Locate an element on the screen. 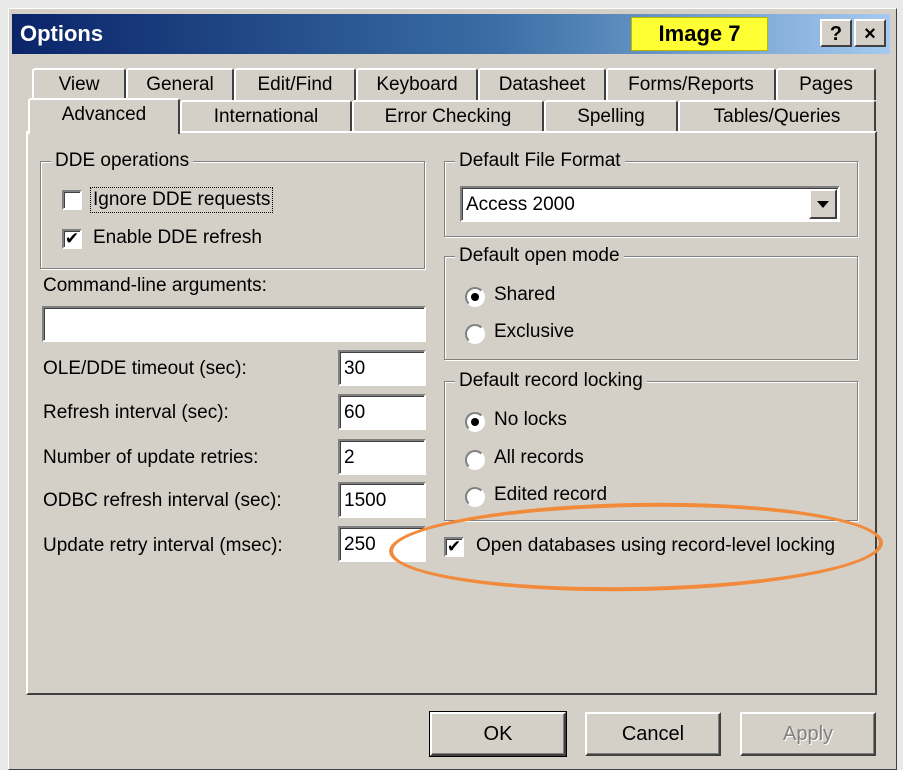  default-open-mode-group: Default open mode is located at coordinates (651, 302).